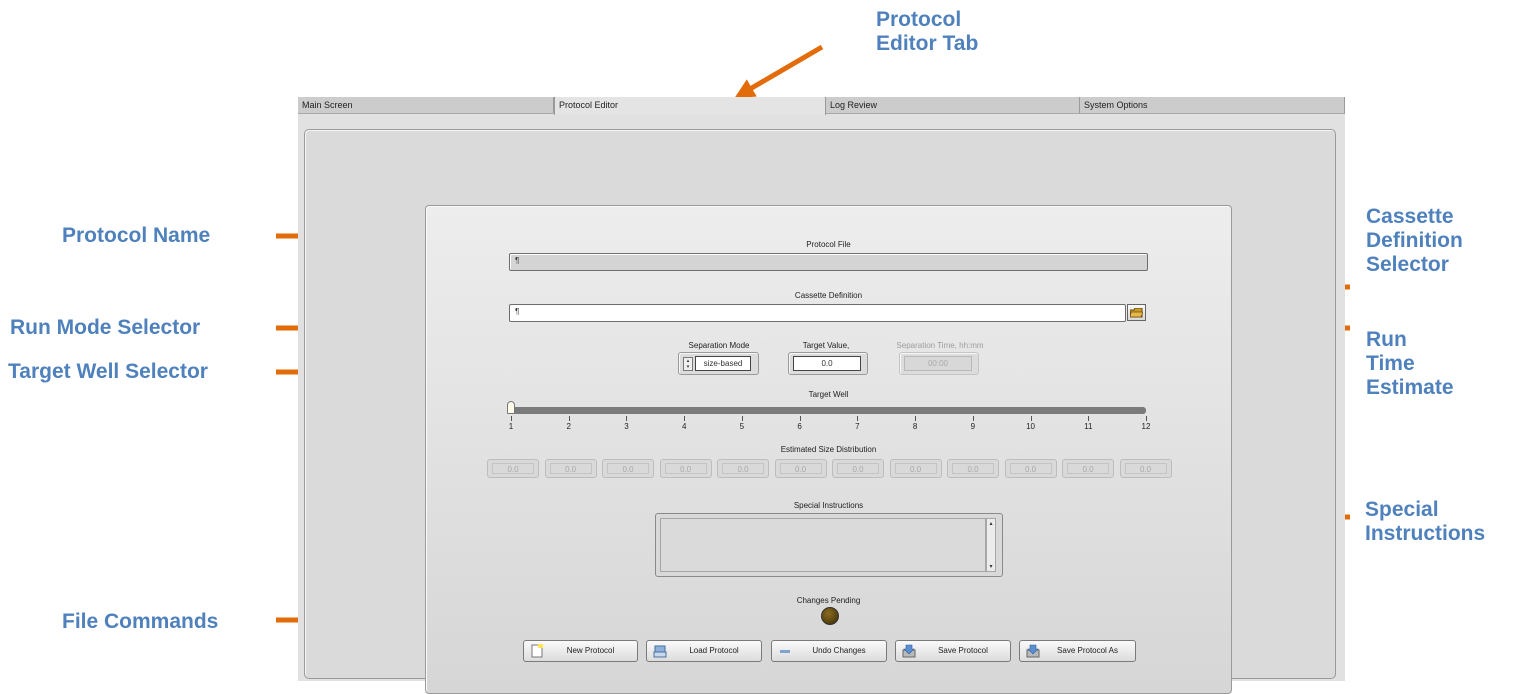 This screenshot has height=694, width=1532. I want to click on tab-log-review: Log Review, so click(953, 105).